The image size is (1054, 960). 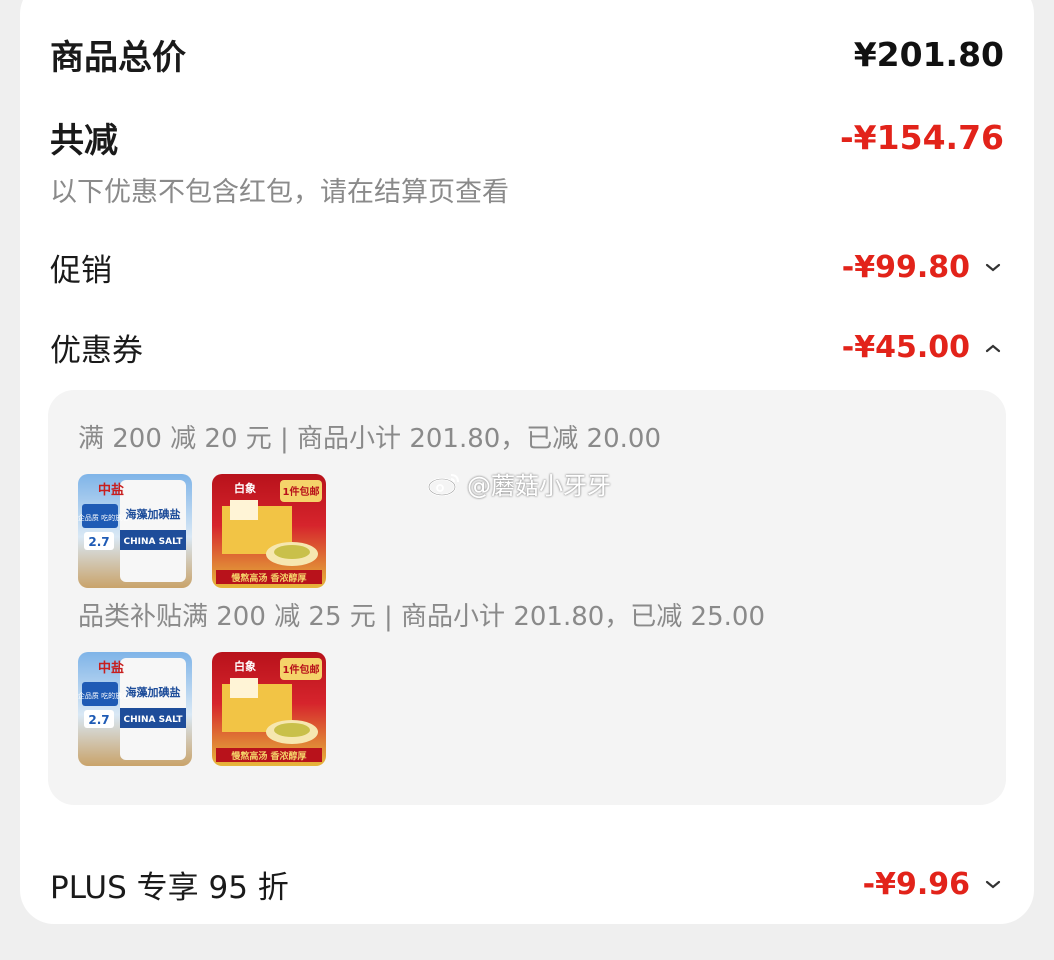 What do you see at coordinates (539, 486) in the screenshot?
I see `watermark-text: @蘑菇小牙牙` at bounding box center [539, 486].